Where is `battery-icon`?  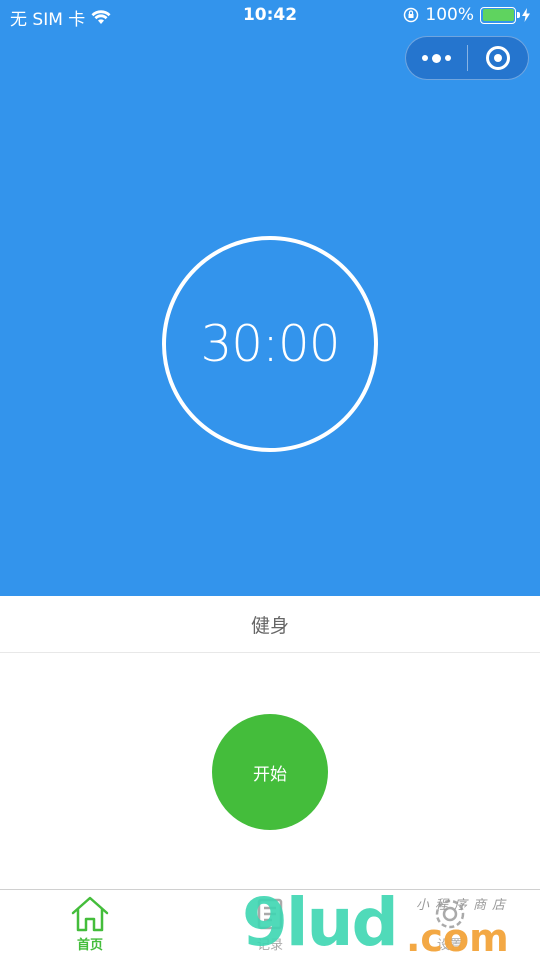 battery-icon is located at coordinates (500, 15).